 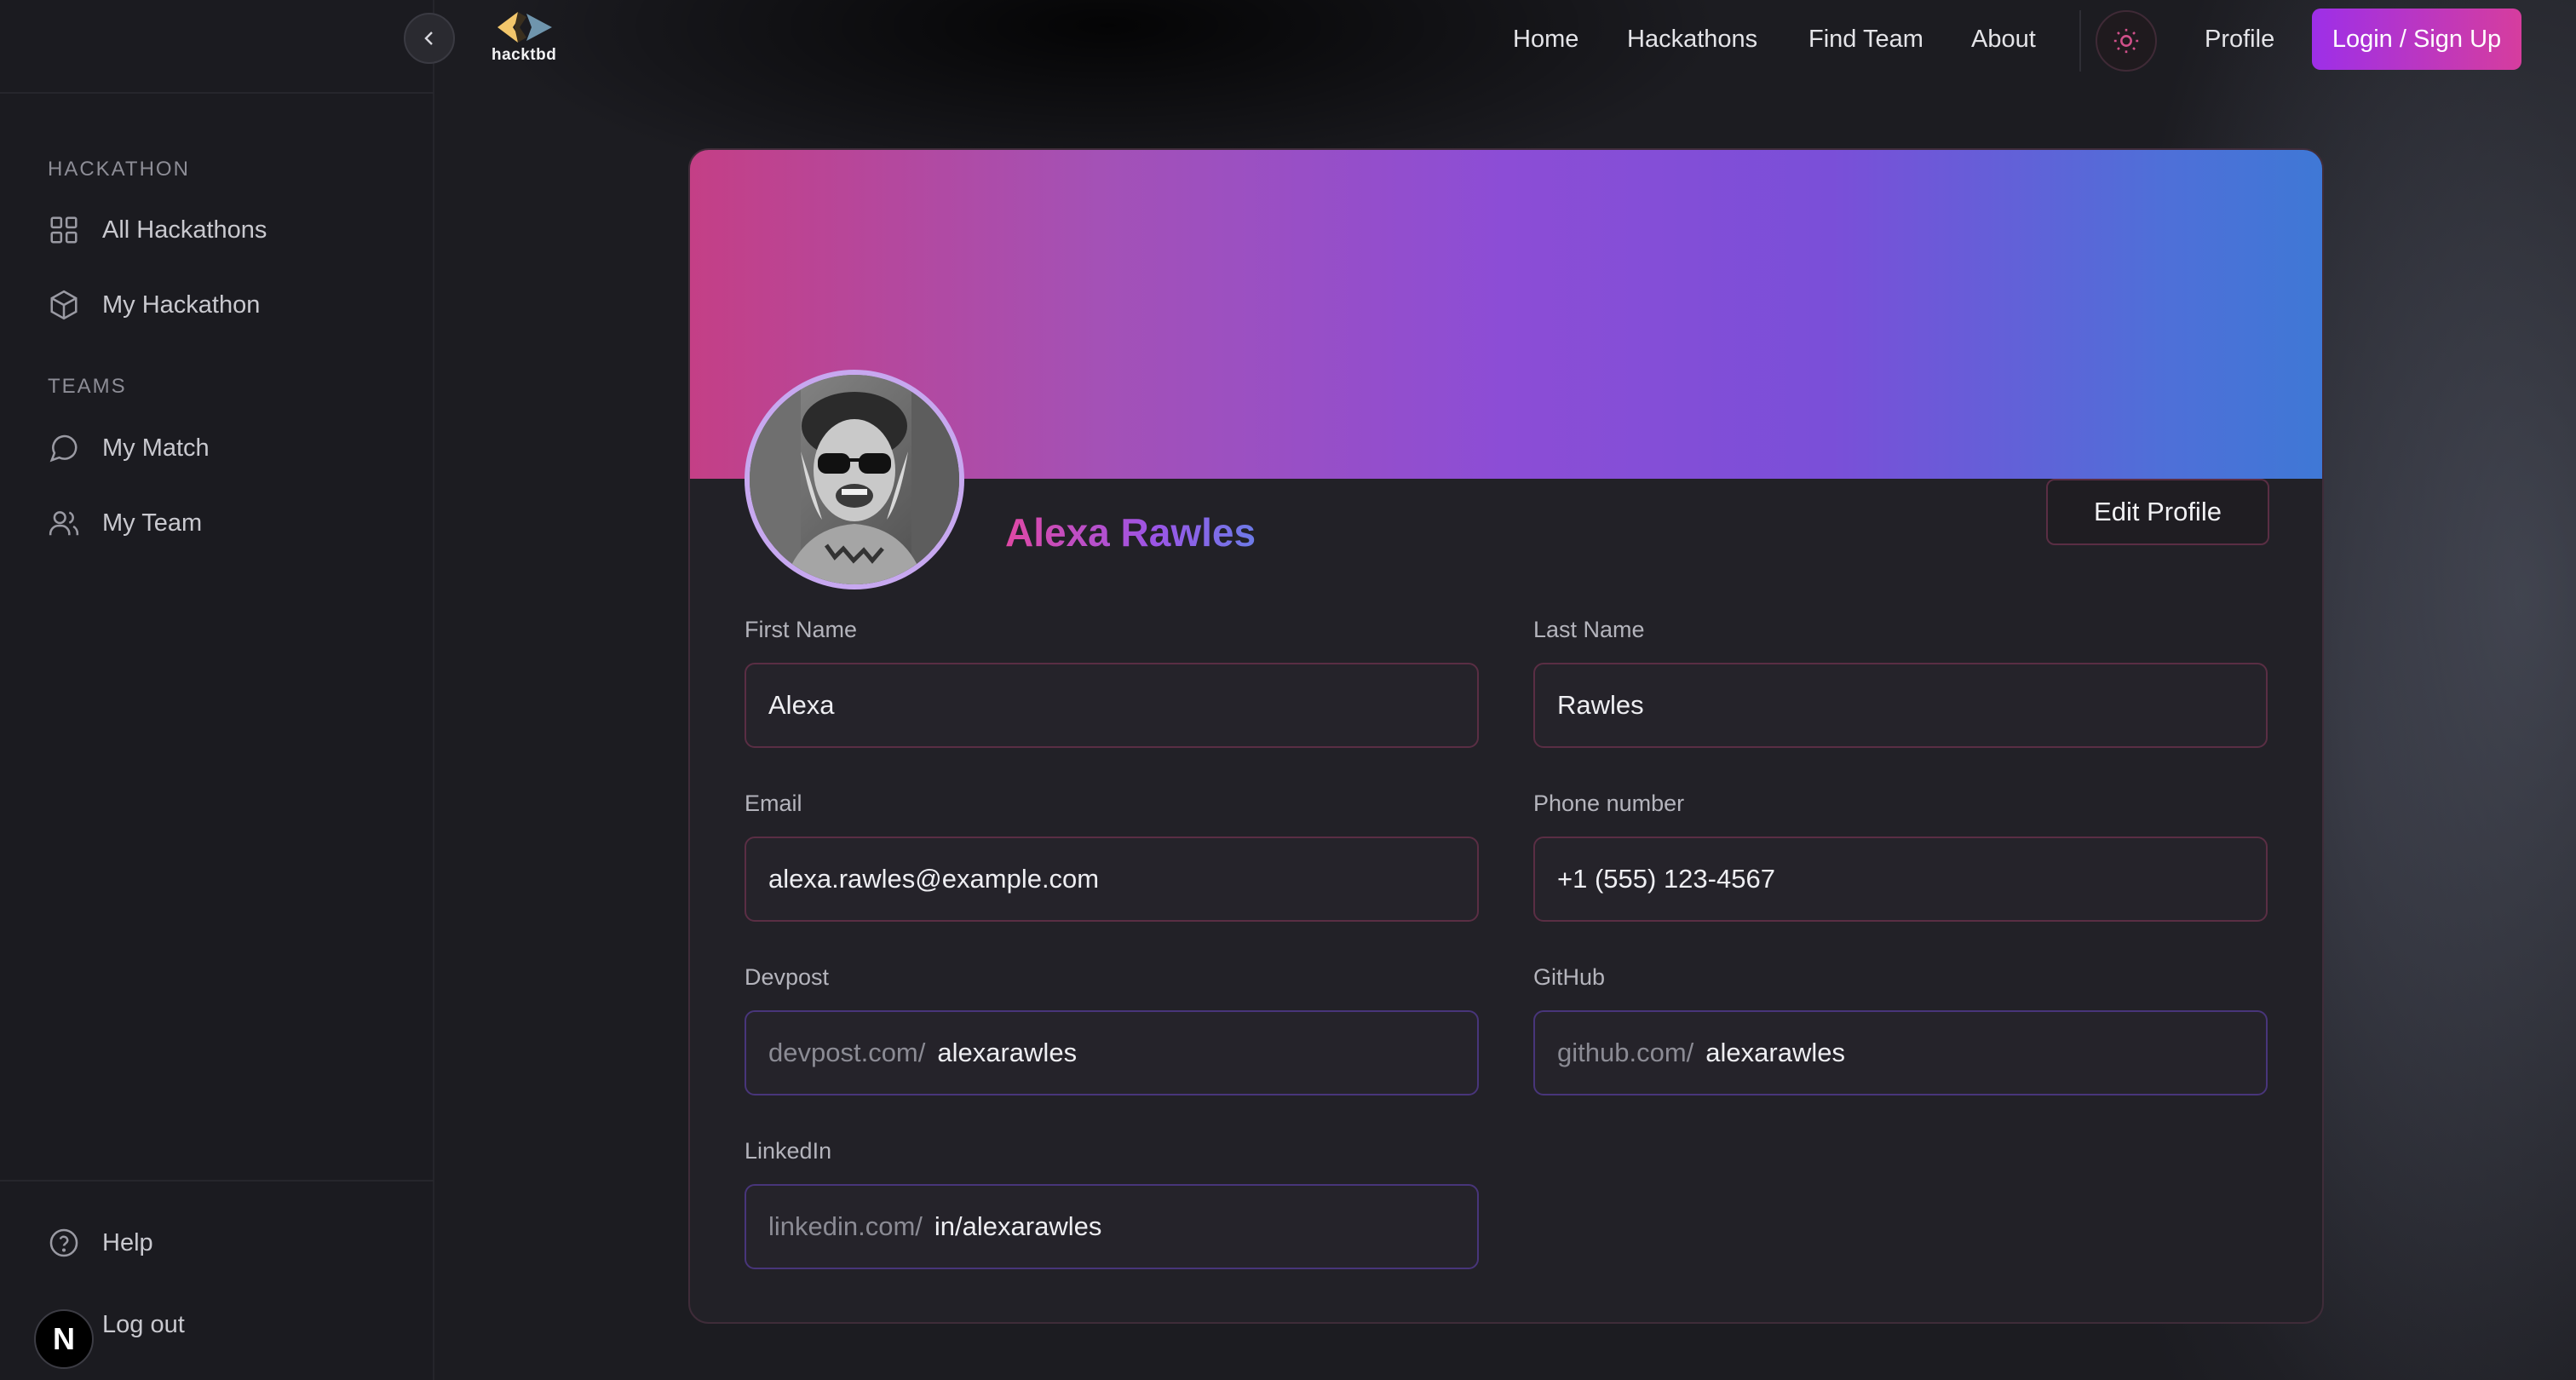 What do you see at coordinates (156, 448) in the screenshot?
I see `sidebar-item-label: My Match` at bounding box center [156, 448].